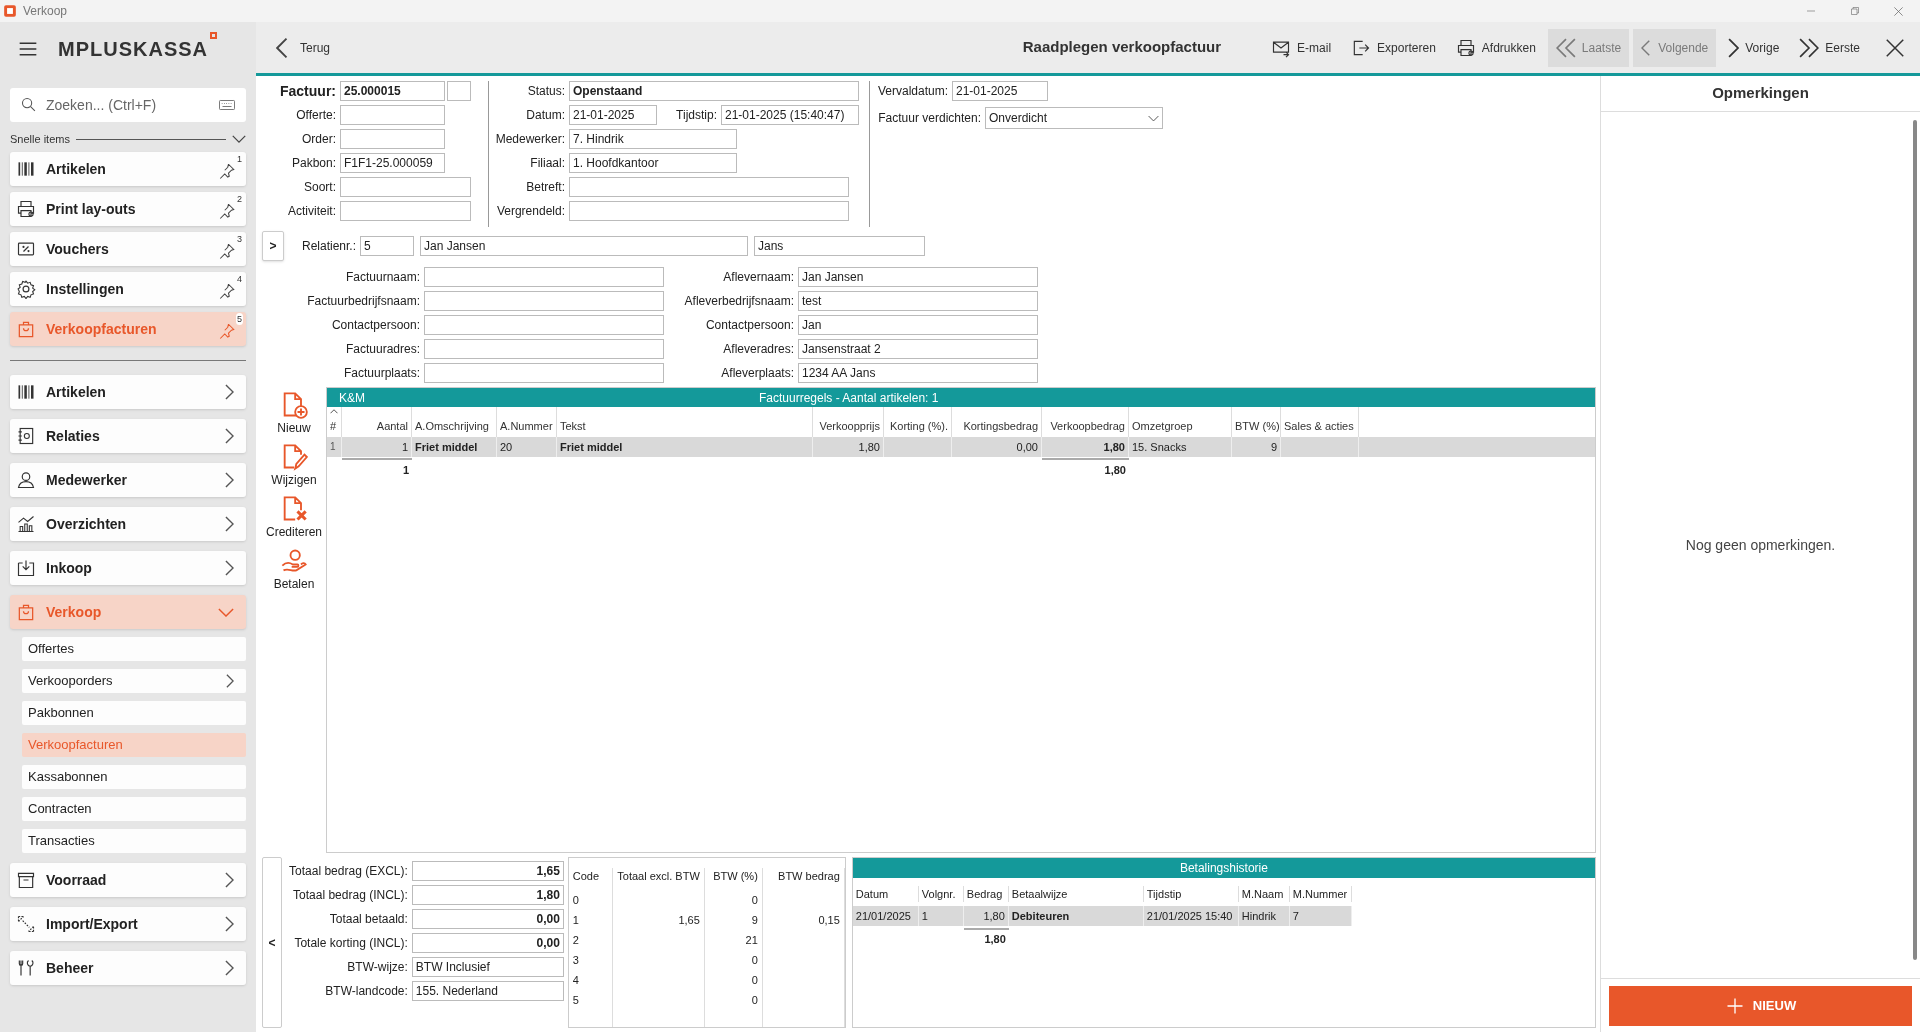 The width and height of the screenshot is (1920, 1032). Describe the element at coordinates (1085, 425) in the screenshot. I see `column-header: Verkoopbedrag` at that location.